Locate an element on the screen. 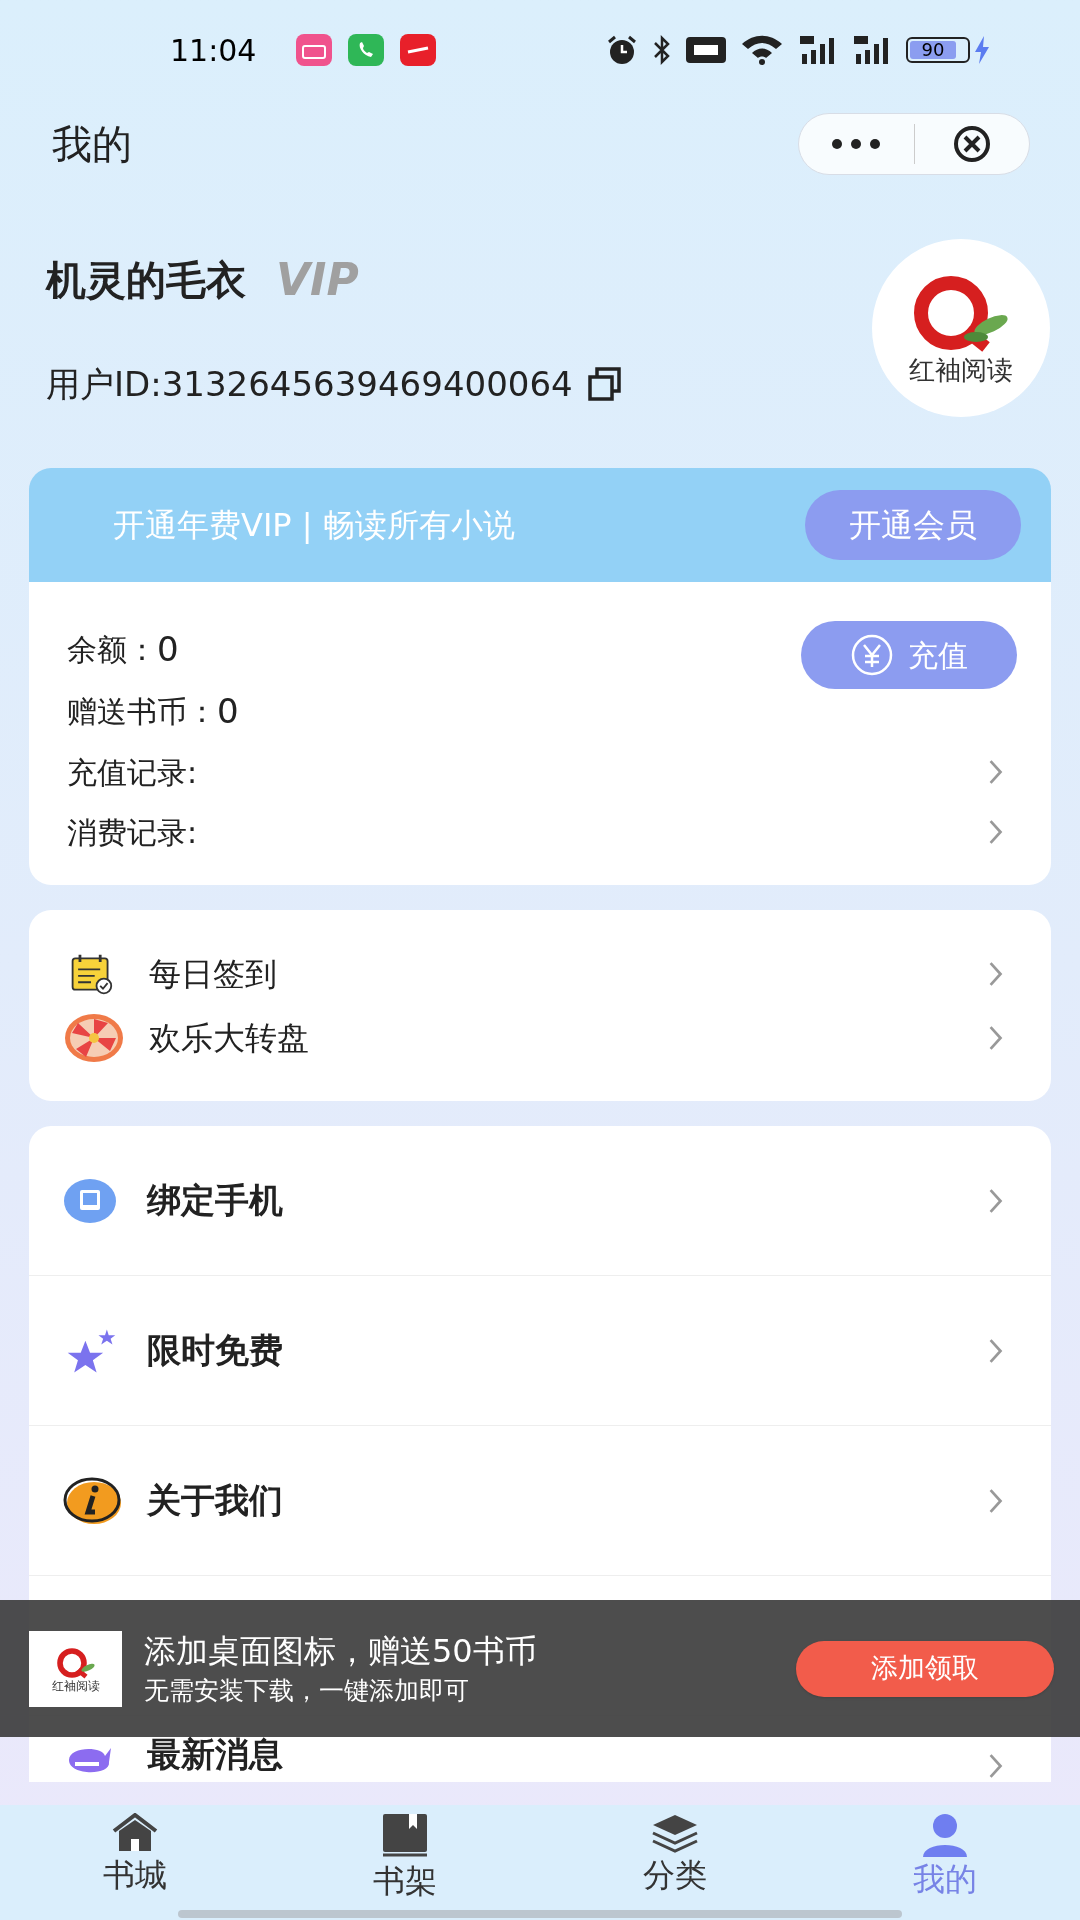 This screenshot has height=1920, width=1080. clock: 11:04 is located at coordinates (213, 50).